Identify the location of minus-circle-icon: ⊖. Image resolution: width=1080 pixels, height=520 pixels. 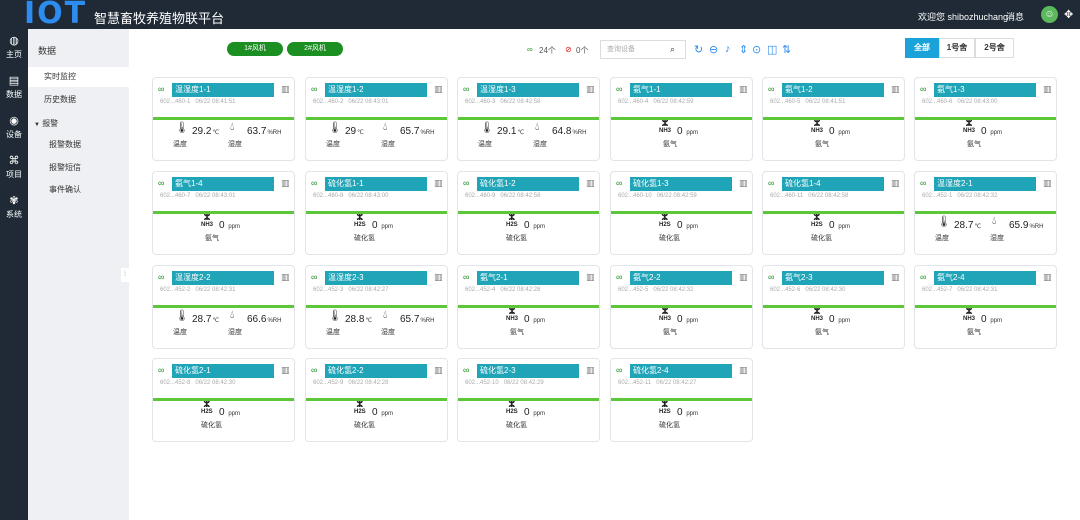
(713, 49).